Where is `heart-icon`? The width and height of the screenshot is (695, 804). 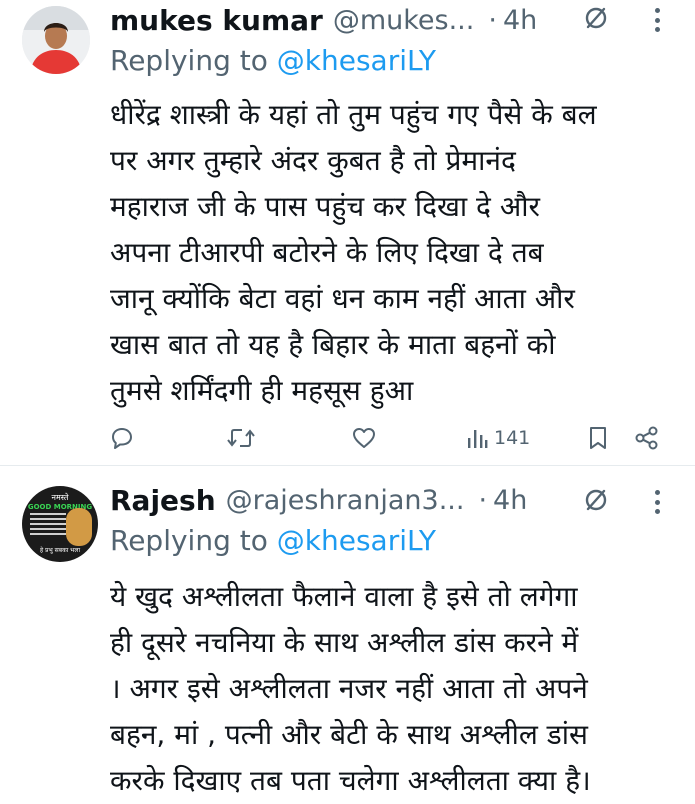 heart-icon is located at coordinates (364, 438).